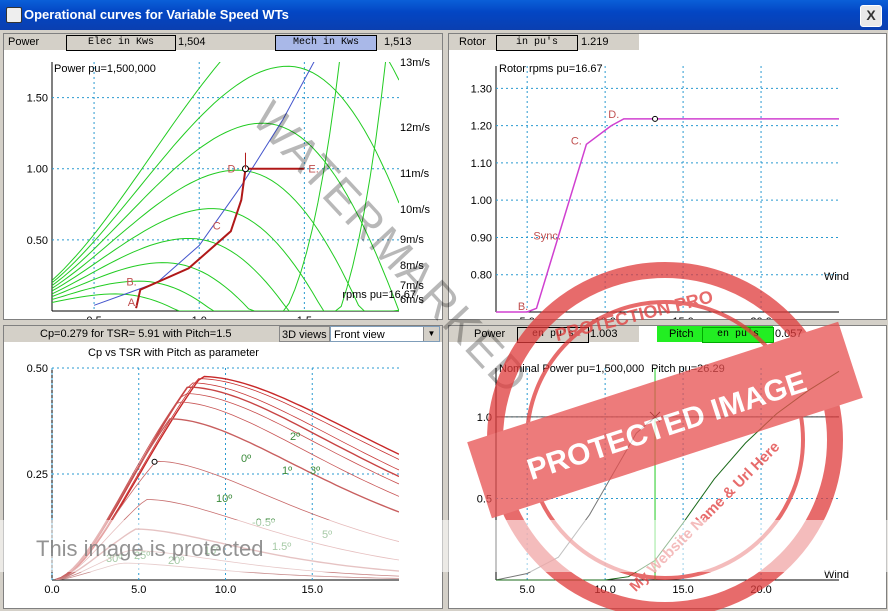  What do you see at coordinates (871, 16) in the screenshot?
I see `close-button: X` at bounding box center [871, 16].